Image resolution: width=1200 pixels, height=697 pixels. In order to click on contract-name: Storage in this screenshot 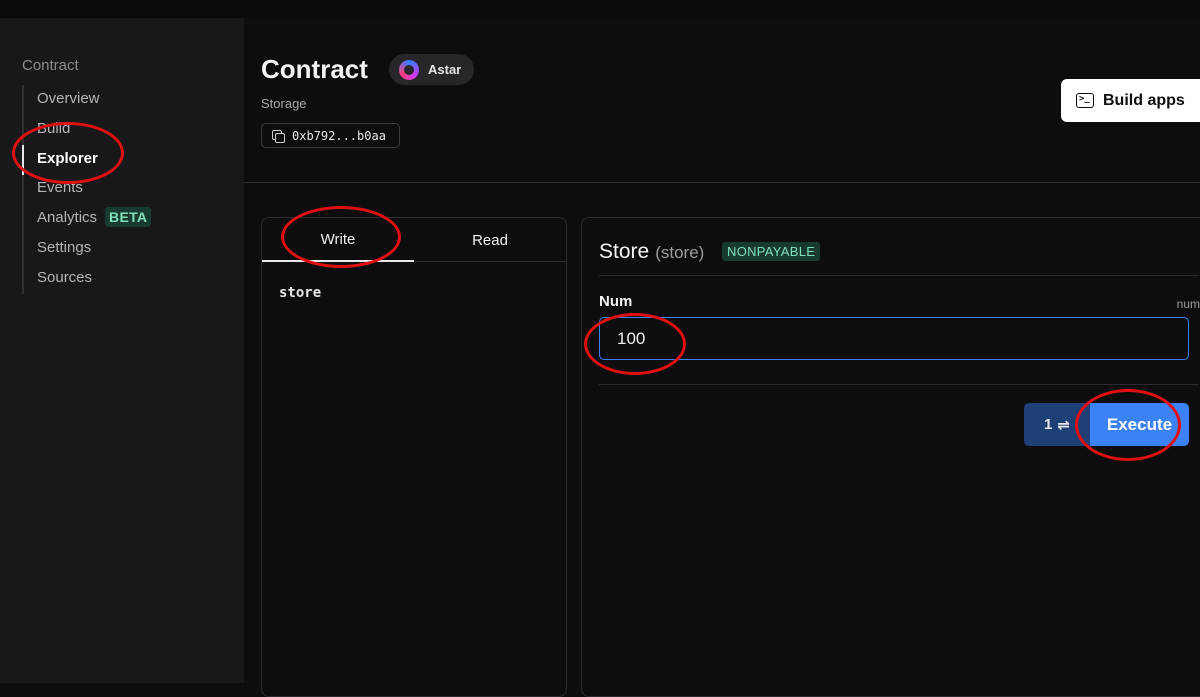, I will do `click(284, 103)`.